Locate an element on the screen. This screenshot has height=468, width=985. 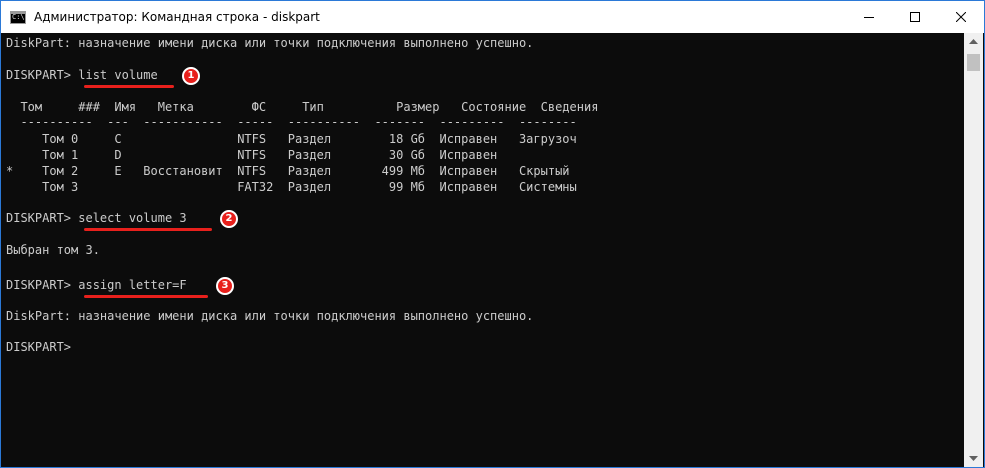
table-row: Том 1 D NTFS Раздел 30 Gб Исправен is located at coordinates (252, 155).